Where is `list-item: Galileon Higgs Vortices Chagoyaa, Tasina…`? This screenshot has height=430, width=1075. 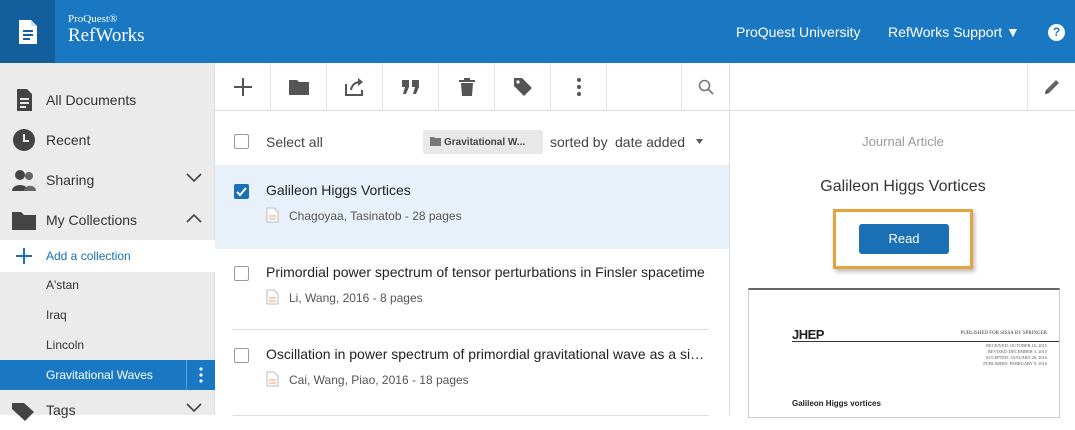 list-item: Galileon Higgs Vortices Chagoyaa, Tasina… is located at coordinates (472, 207).